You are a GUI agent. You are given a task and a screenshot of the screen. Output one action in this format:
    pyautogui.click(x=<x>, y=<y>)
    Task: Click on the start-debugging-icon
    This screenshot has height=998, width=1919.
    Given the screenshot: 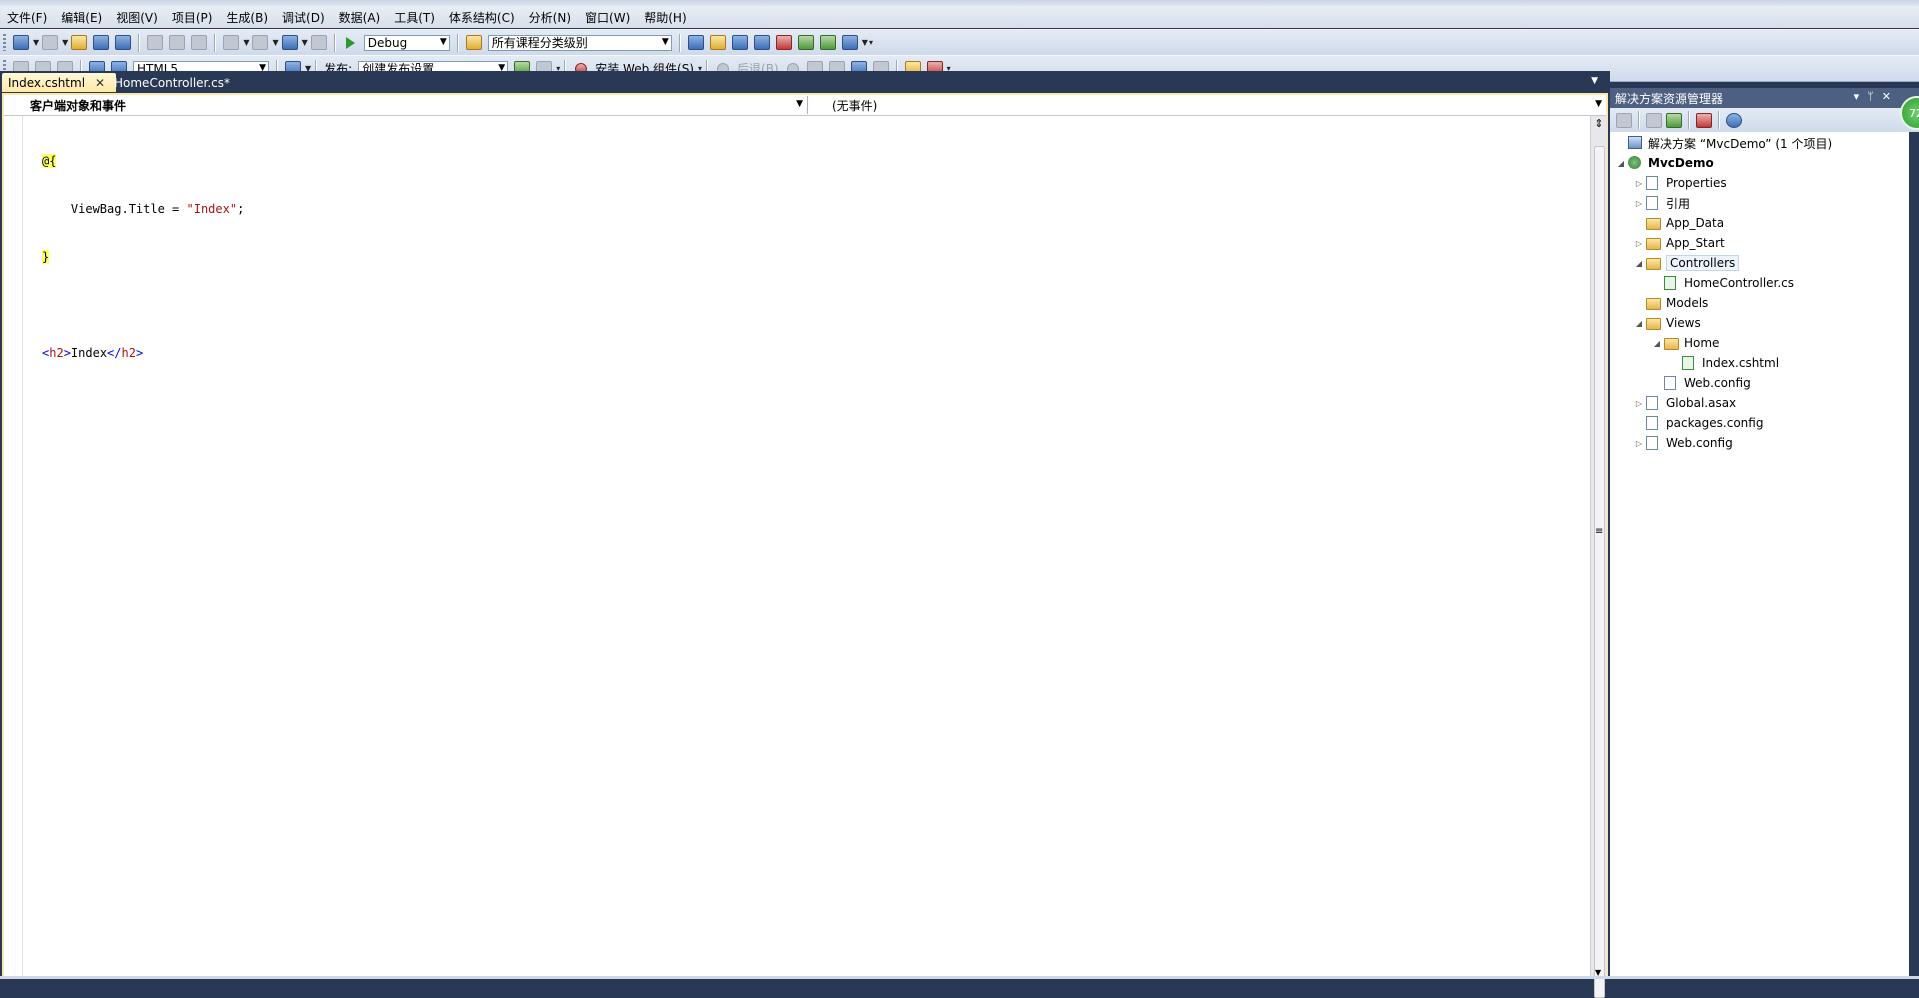 What is the action you would take?
    pyautogui.click(x=350, y=42)
    